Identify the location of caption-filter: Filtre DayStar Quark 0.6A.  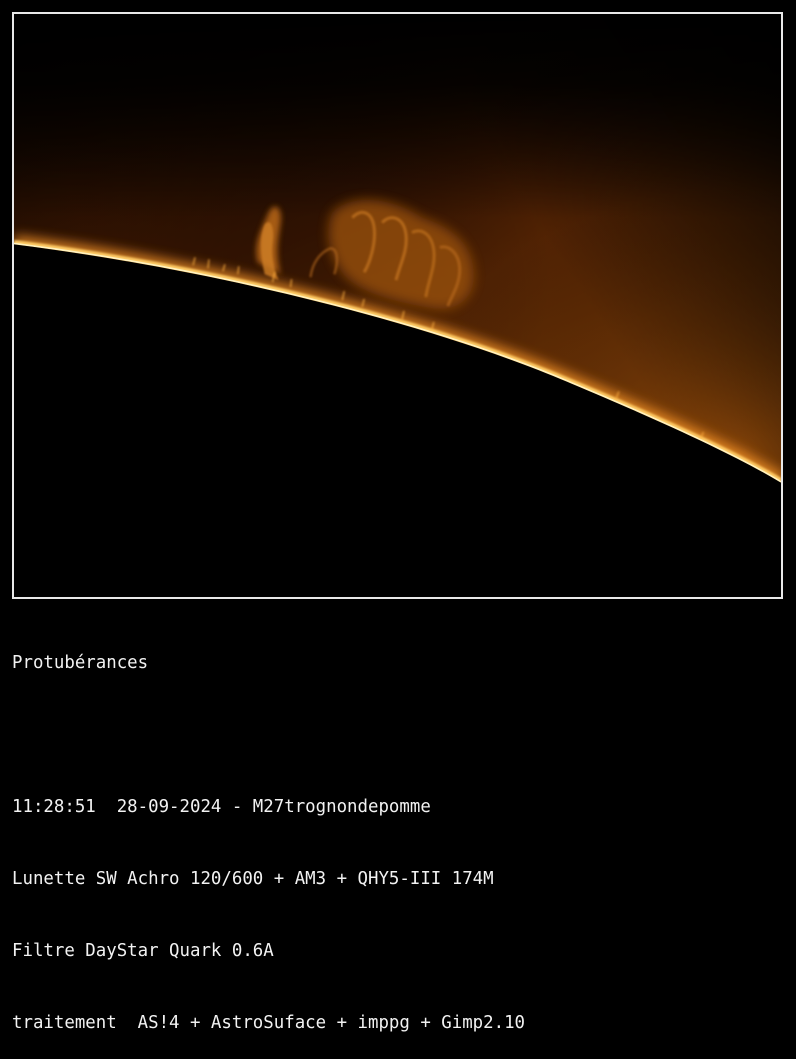
(143, 951).